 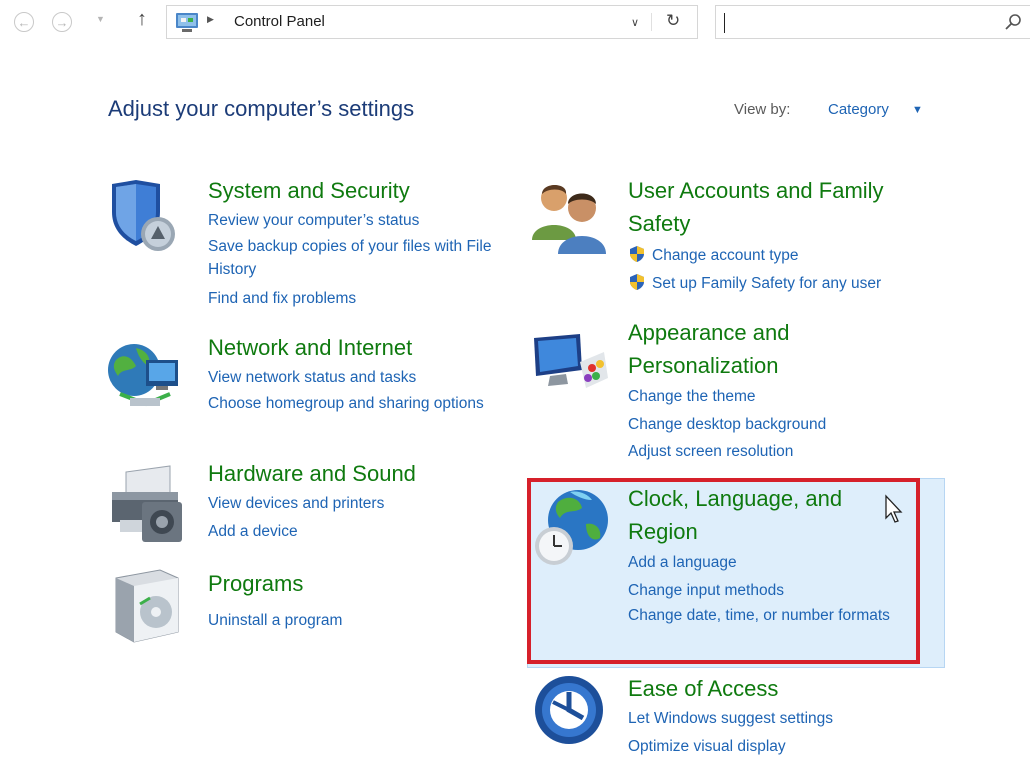 What do you see at coordinates (24, 22) in the screenshot?
I see `back-icon: ←` at bounding box center [24, 22].